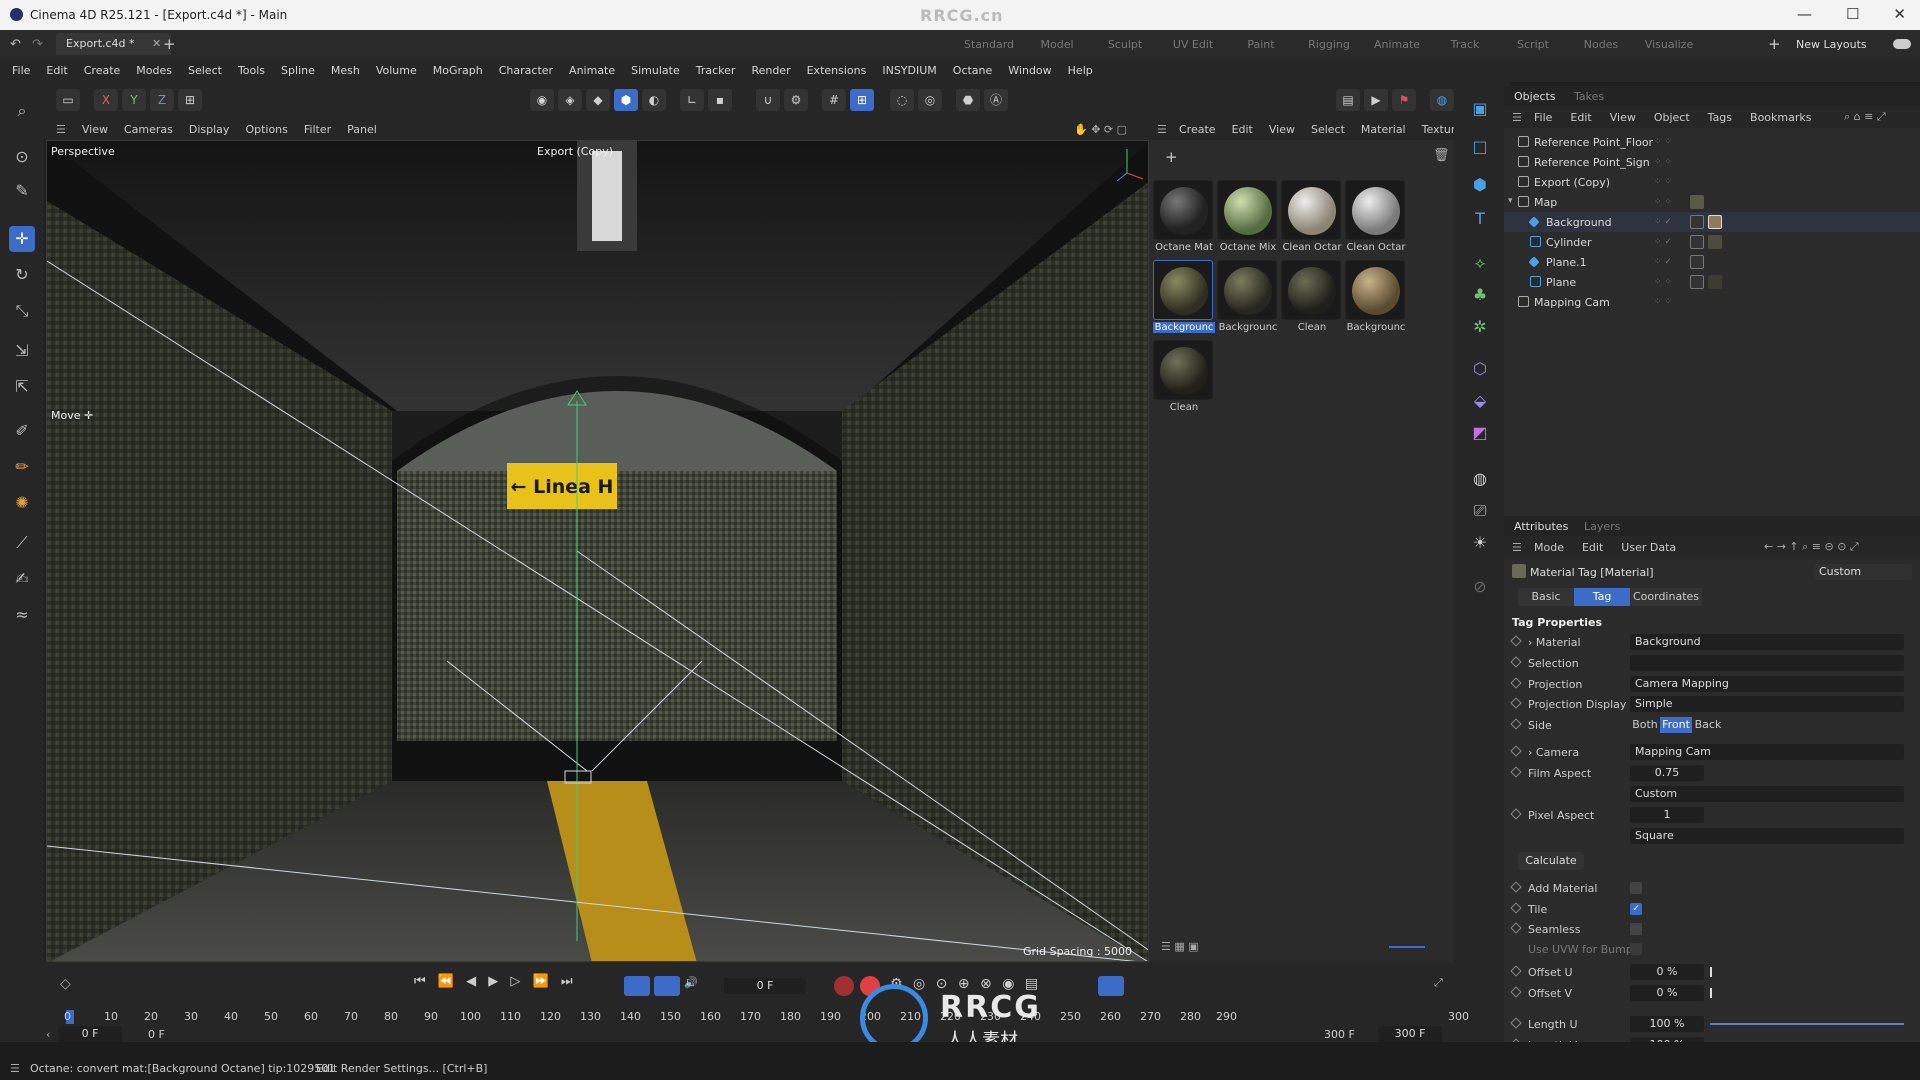 The height and width of the screenshot is (1080, 1920). Describe the element at coordinates (1667, 993) in the screenshot. I see `offset-v-input: 0 %` at that location.